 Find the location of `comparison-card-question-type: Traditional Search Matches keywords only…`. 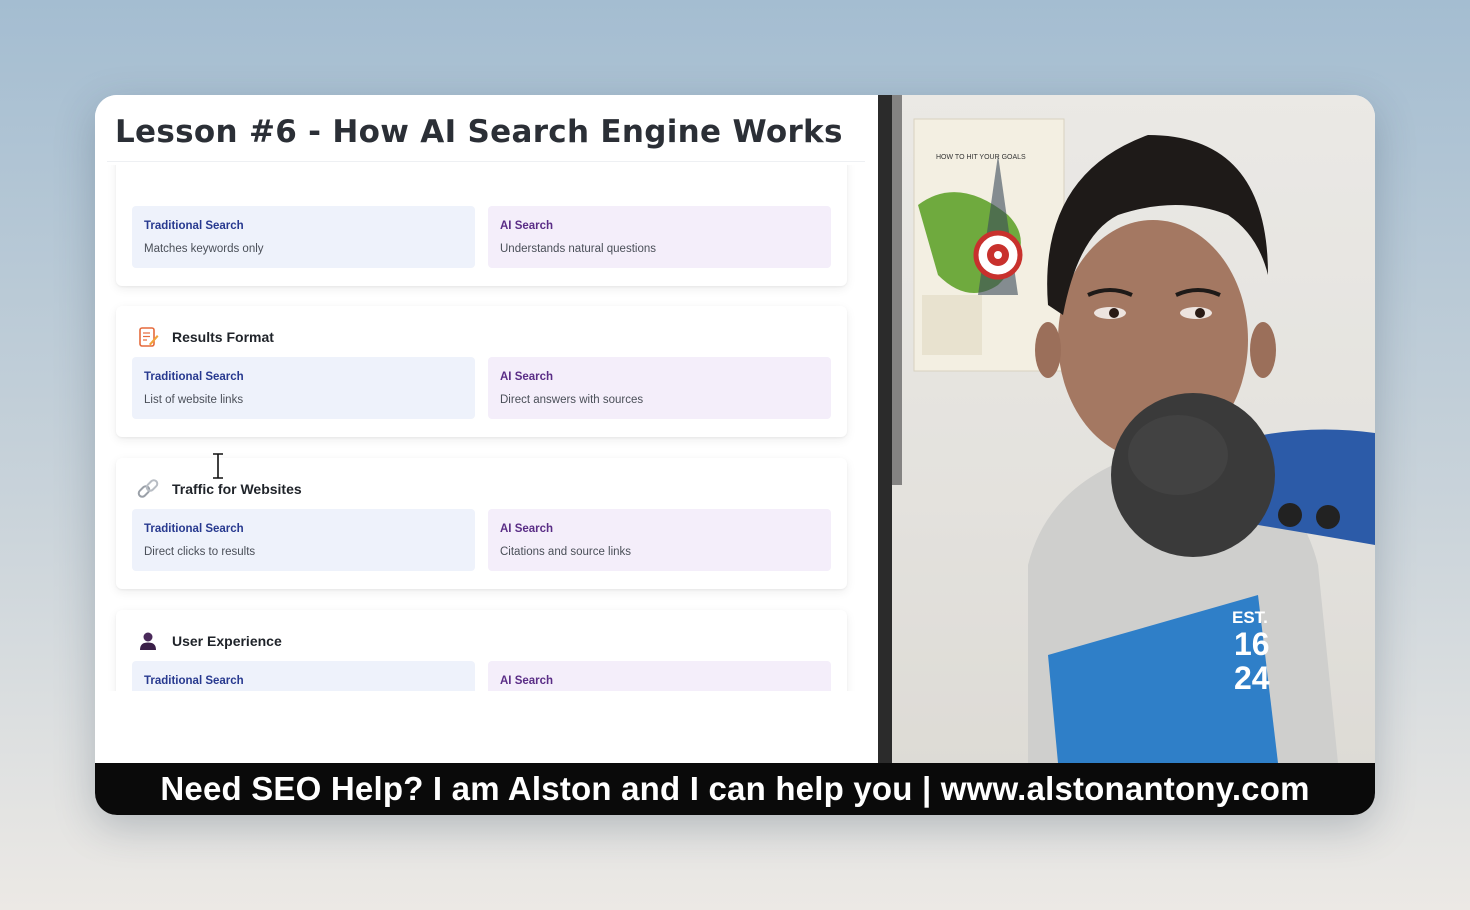

comparison-card-question-type: Traditional Search Matches keywords only… is located at coordinates (481, 225).